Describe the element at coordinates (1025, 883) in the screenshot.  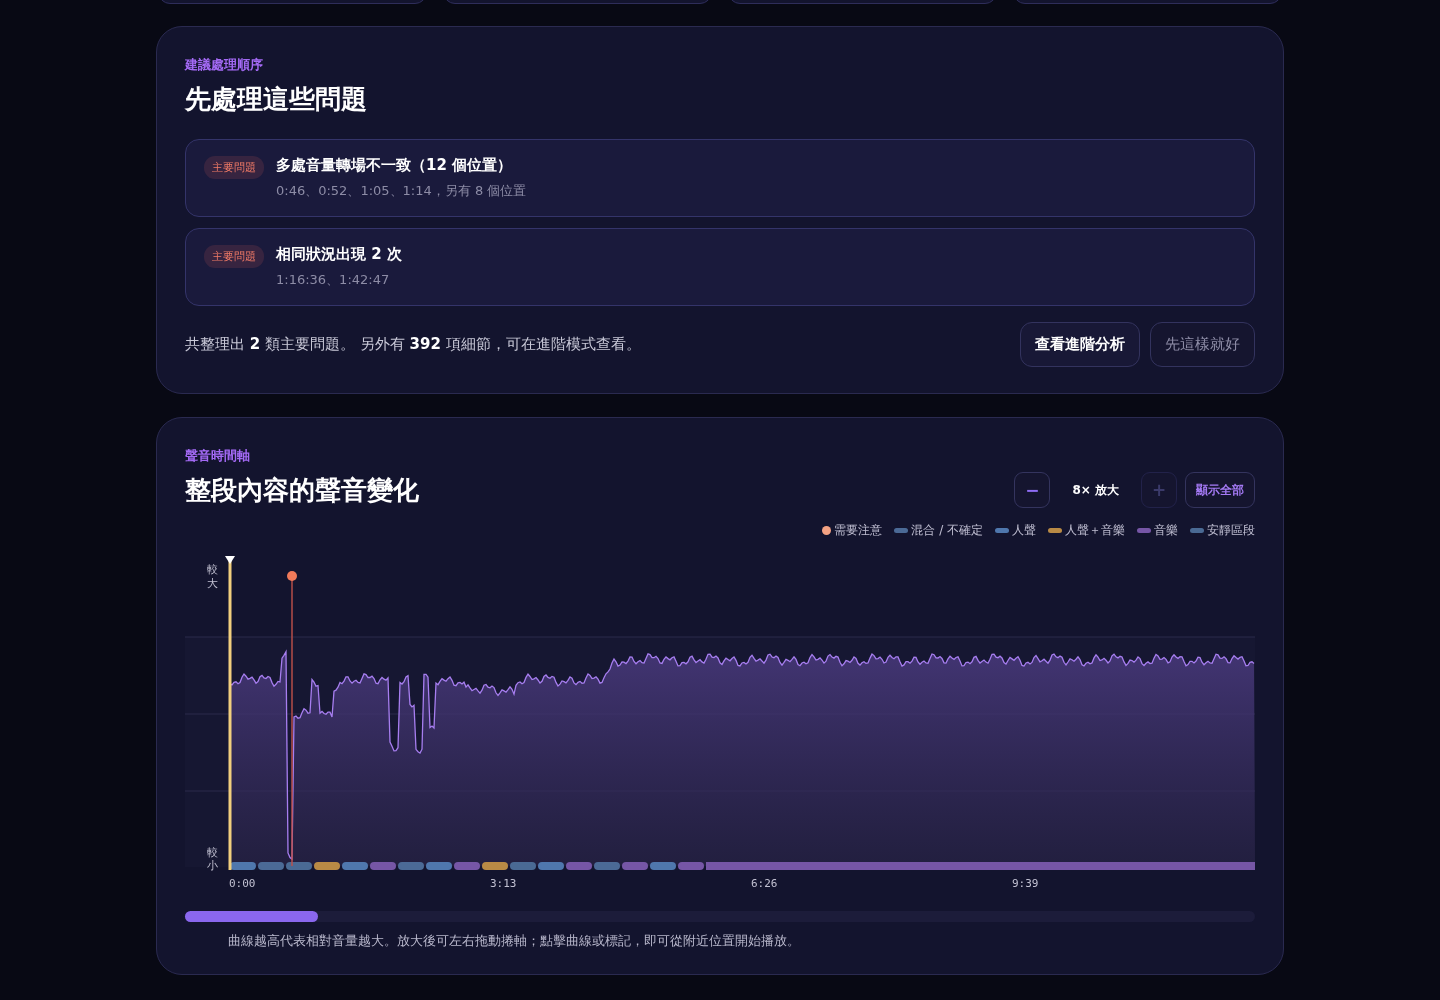
I see `axis-tick-label: 9:39` at that location.